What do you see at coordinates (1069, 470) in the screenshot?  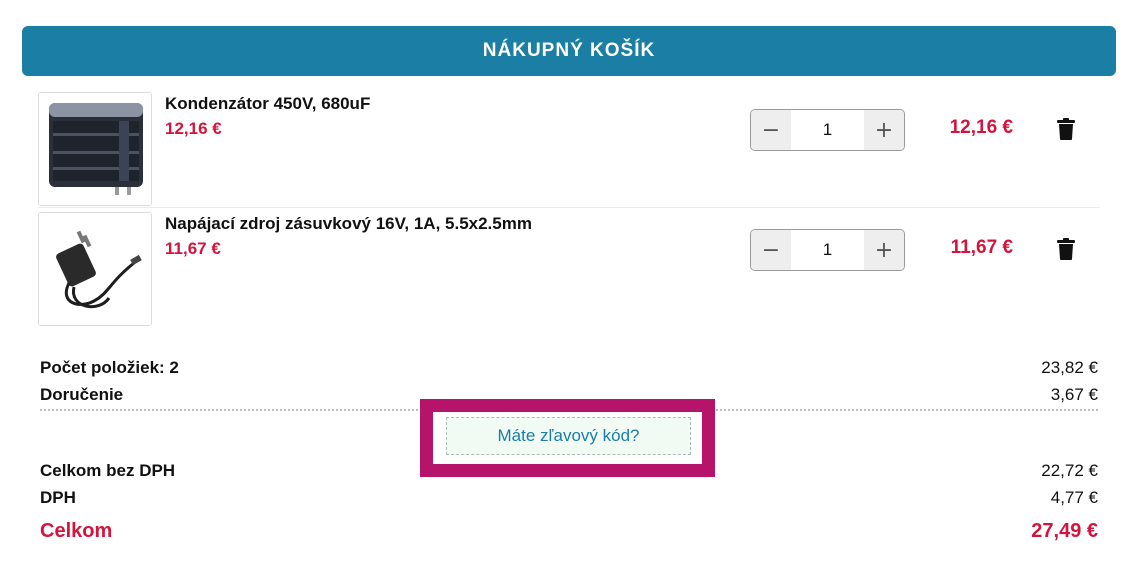 I see `net-total-value: 22,72 €` at bounding box center [1069, 470].